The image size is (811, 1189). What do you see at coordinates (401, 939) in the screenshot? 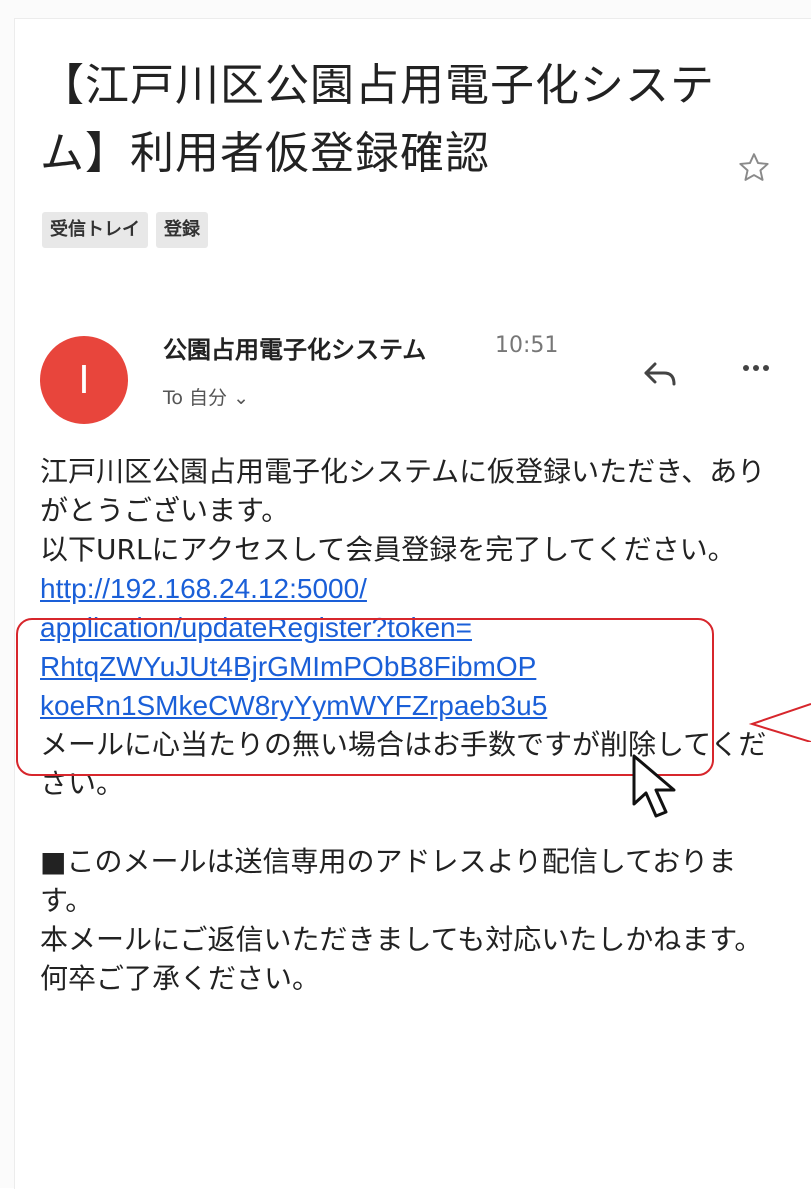
I see `body-noreply-note: 本メールにご返信いただきましても対応いたしかねます。` at bounding box center [401, 939].